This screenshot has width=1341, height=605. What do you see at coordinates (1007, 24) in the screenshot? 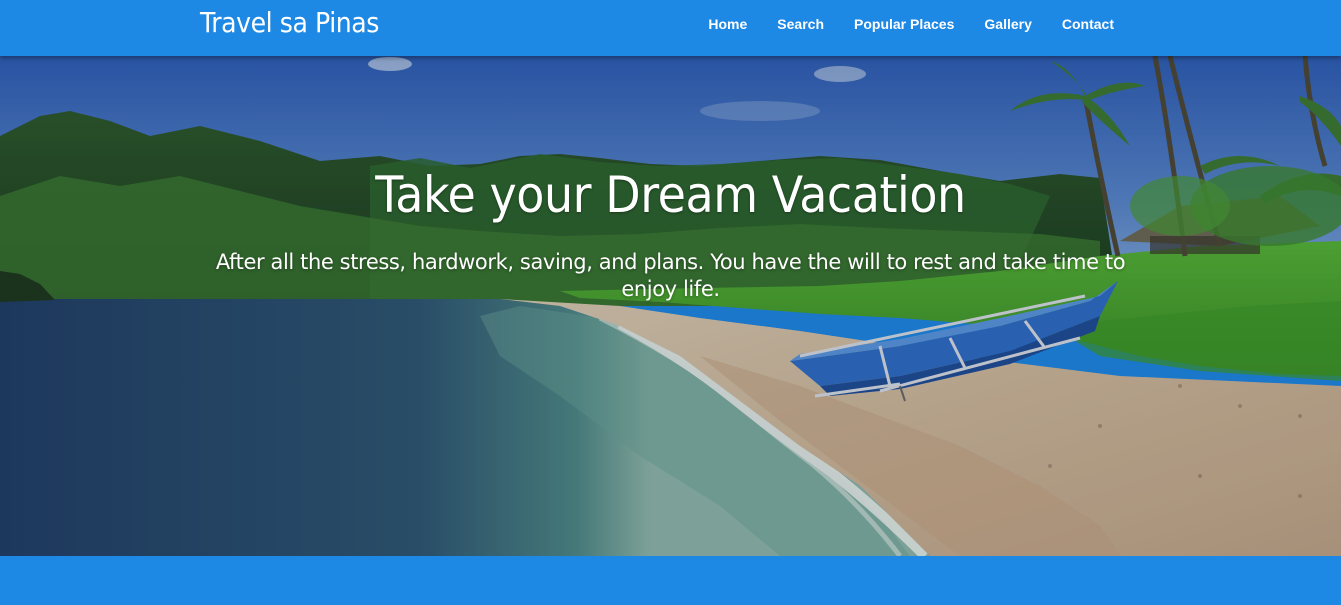
I see `nav-link-gallery: Gallery` at bounding box center [1007, 24].